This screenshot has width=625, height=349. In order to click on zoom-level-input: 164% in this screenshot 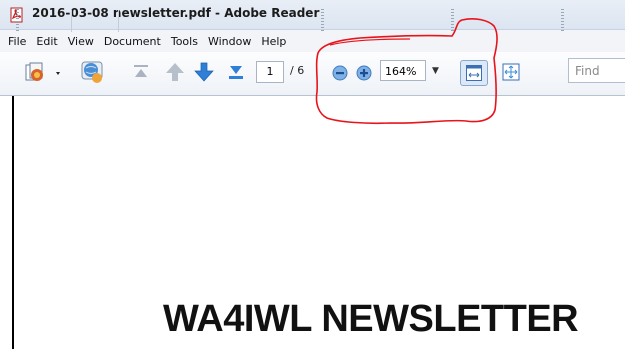, I will do `click(403, 70)`.